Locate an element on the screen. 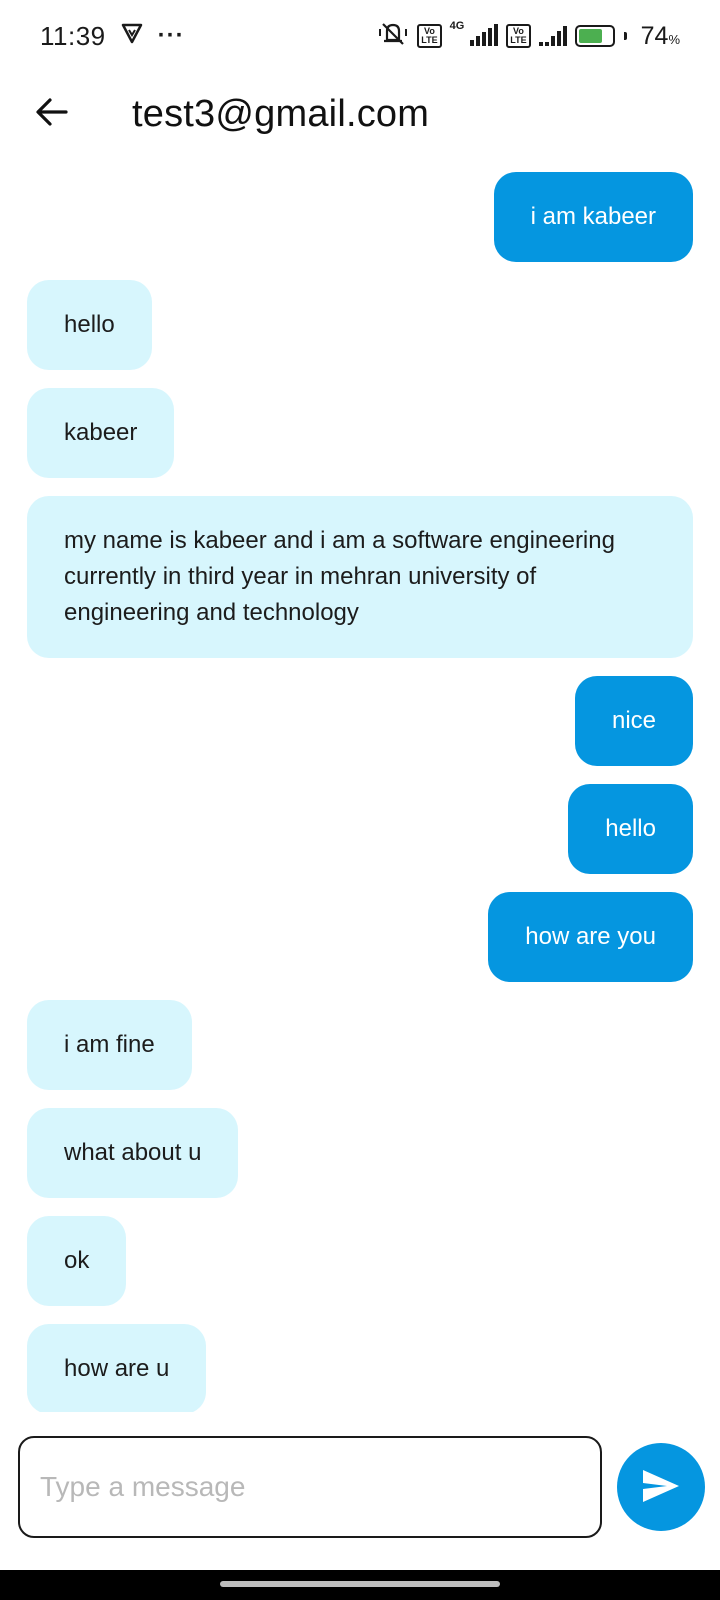 This screenshot has width=720, height=1600. message-composer is located at coordinates (360, 1482).